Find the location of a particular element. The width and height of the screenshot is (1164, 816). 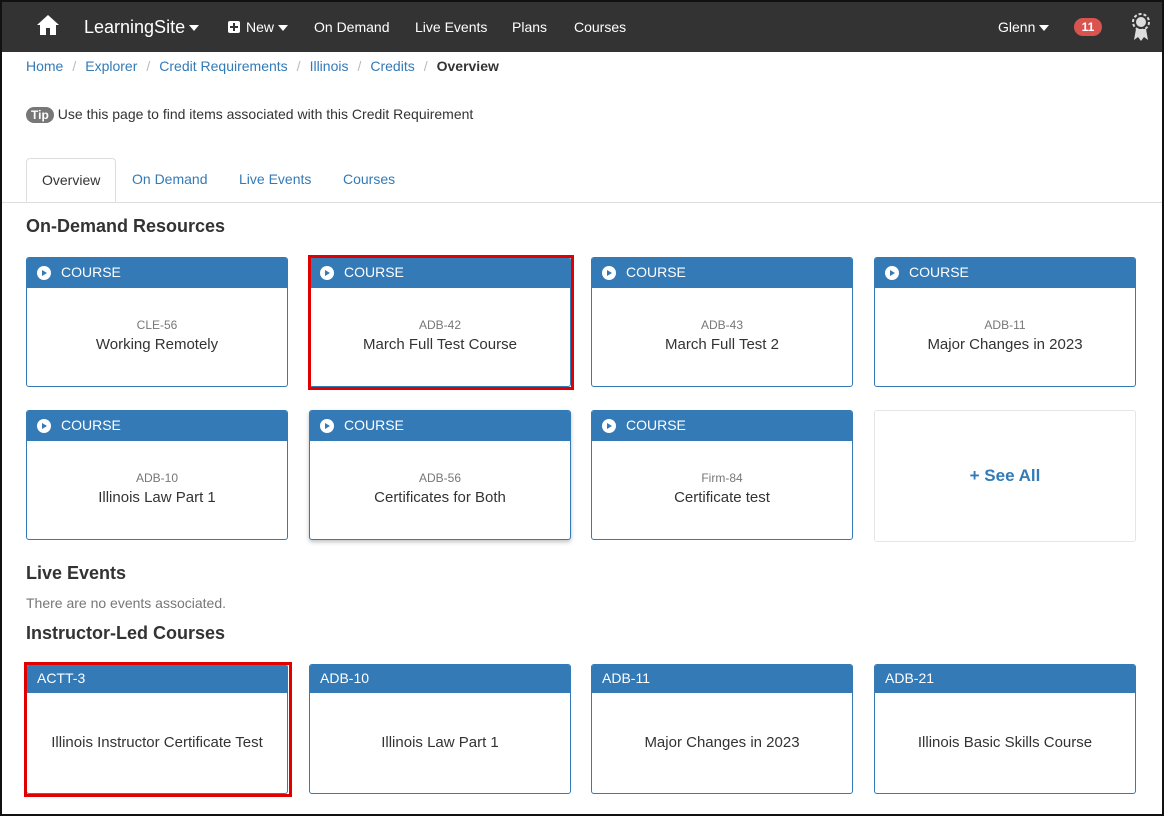

live-events-heading: Live Events is located at coordinates (76, 573).